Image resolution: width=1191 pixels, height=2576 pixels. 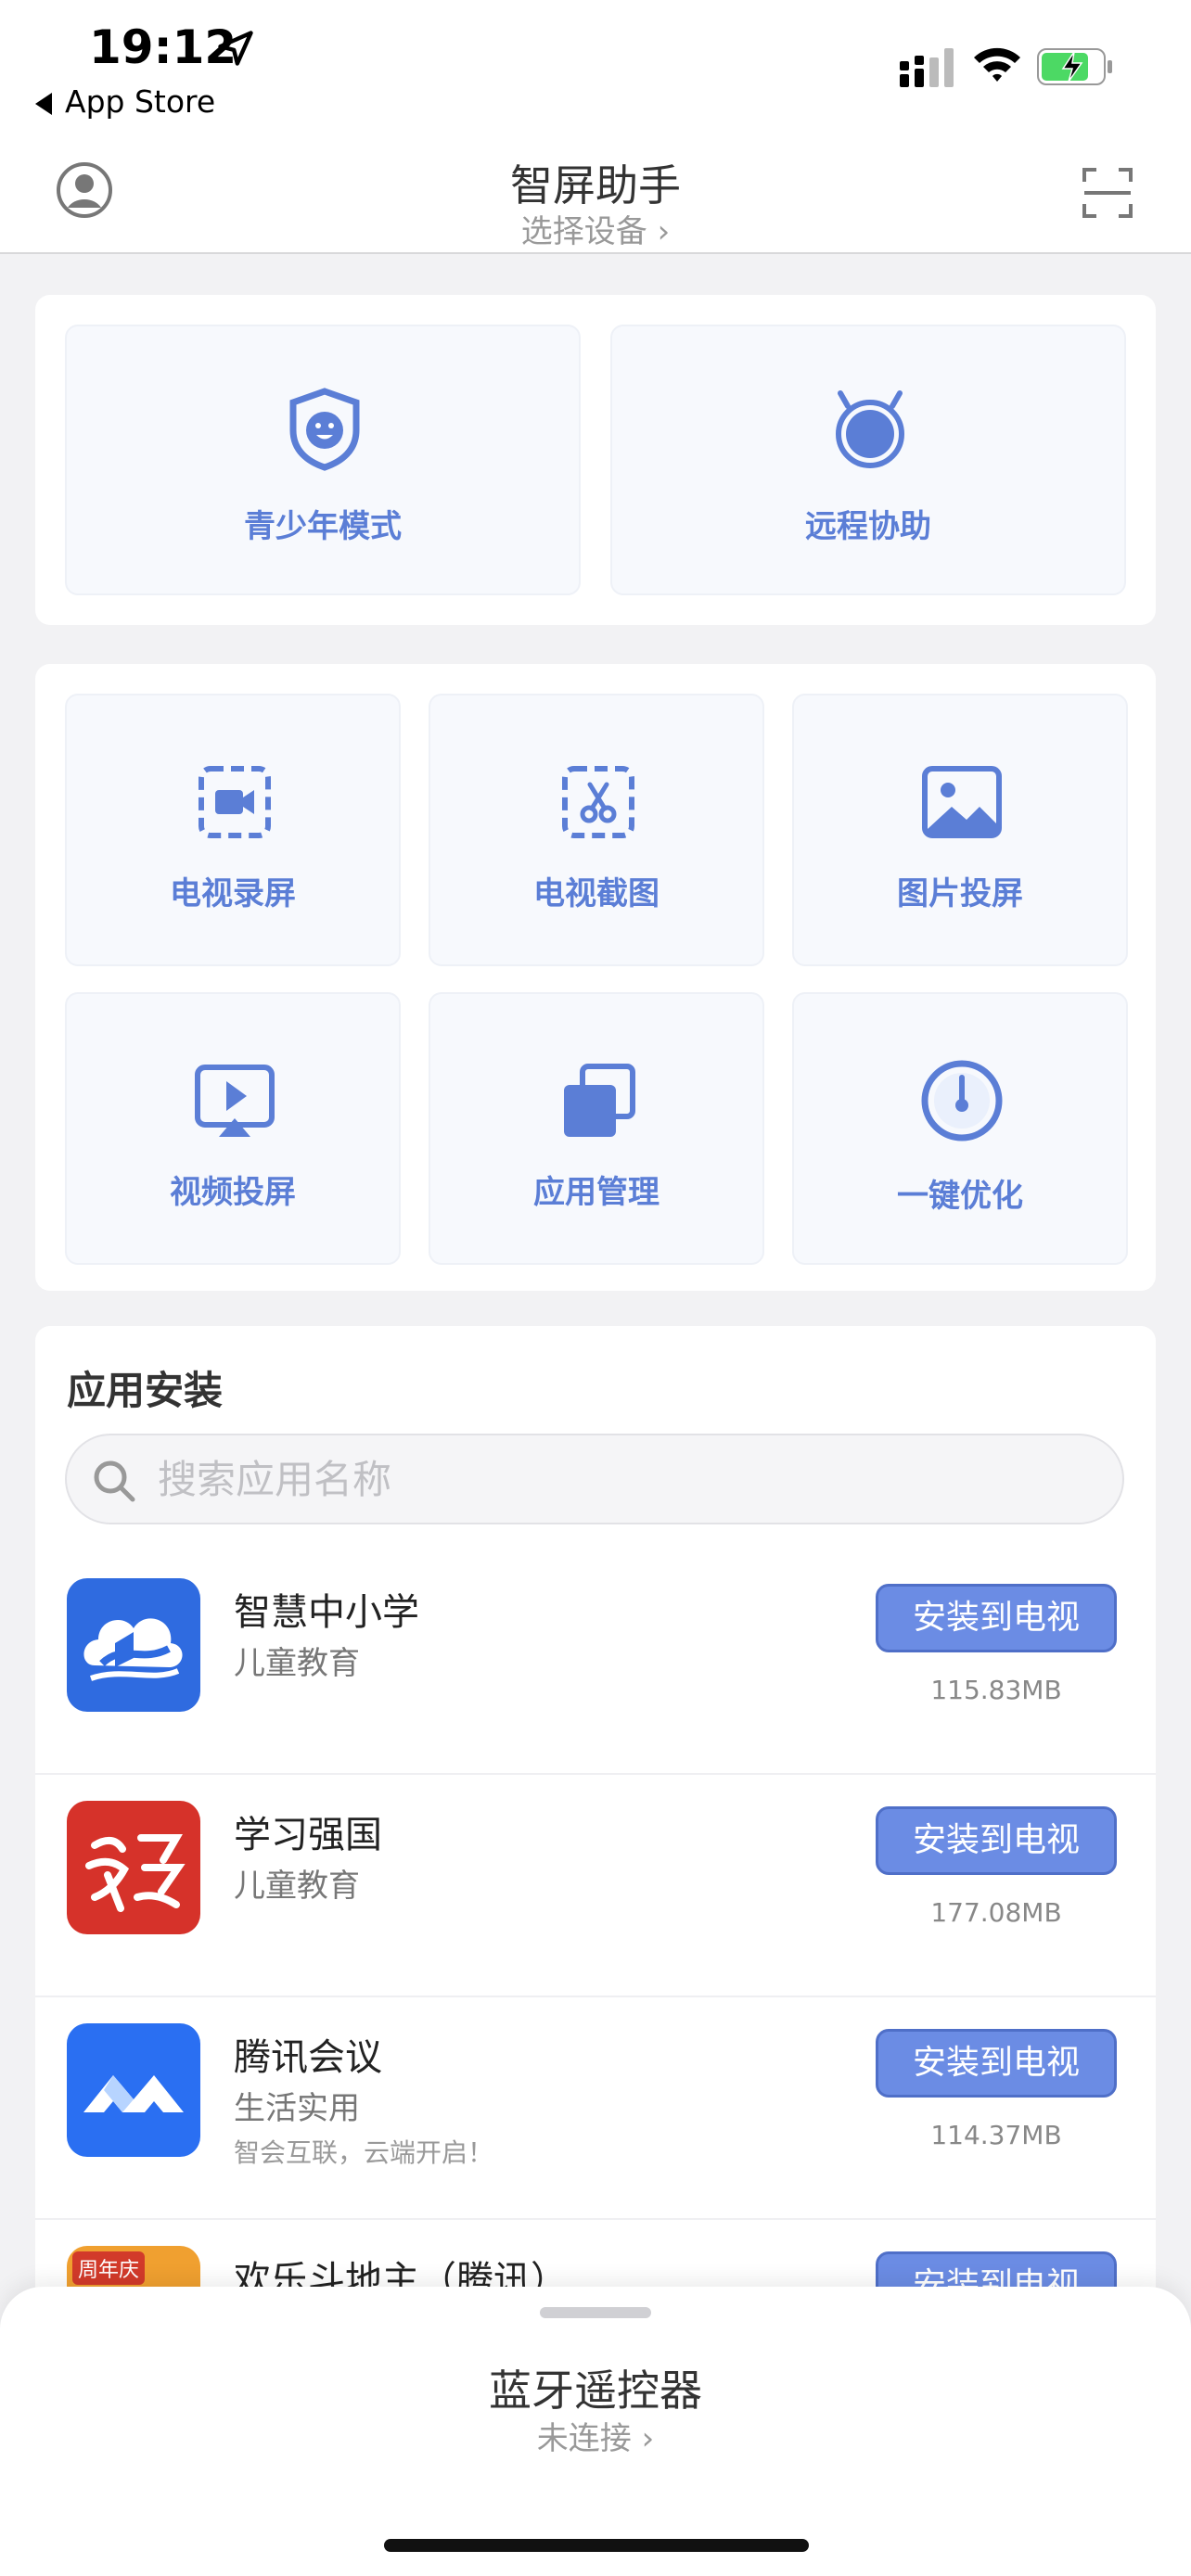 I want to click on video-cast-icon, so click(x=235, y=1101).